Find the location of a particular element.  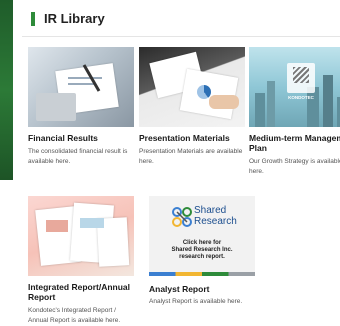

kondotec-logo-icon is located at coordinates (301, 78).